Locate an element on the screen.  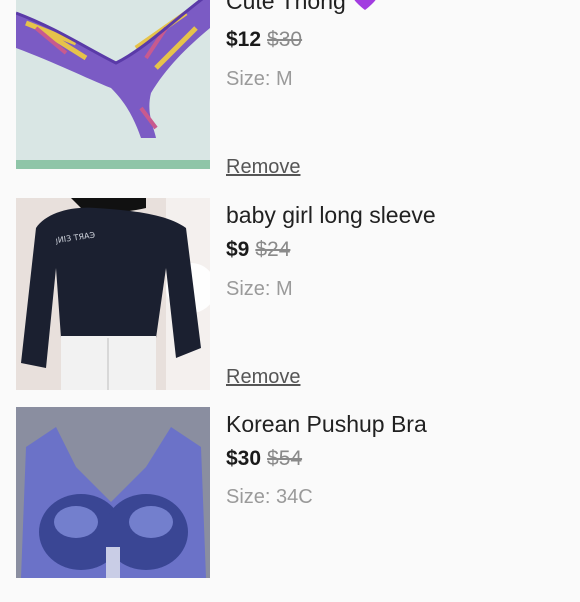
price-row: $9 $24 is located at coordinates (258, 250).